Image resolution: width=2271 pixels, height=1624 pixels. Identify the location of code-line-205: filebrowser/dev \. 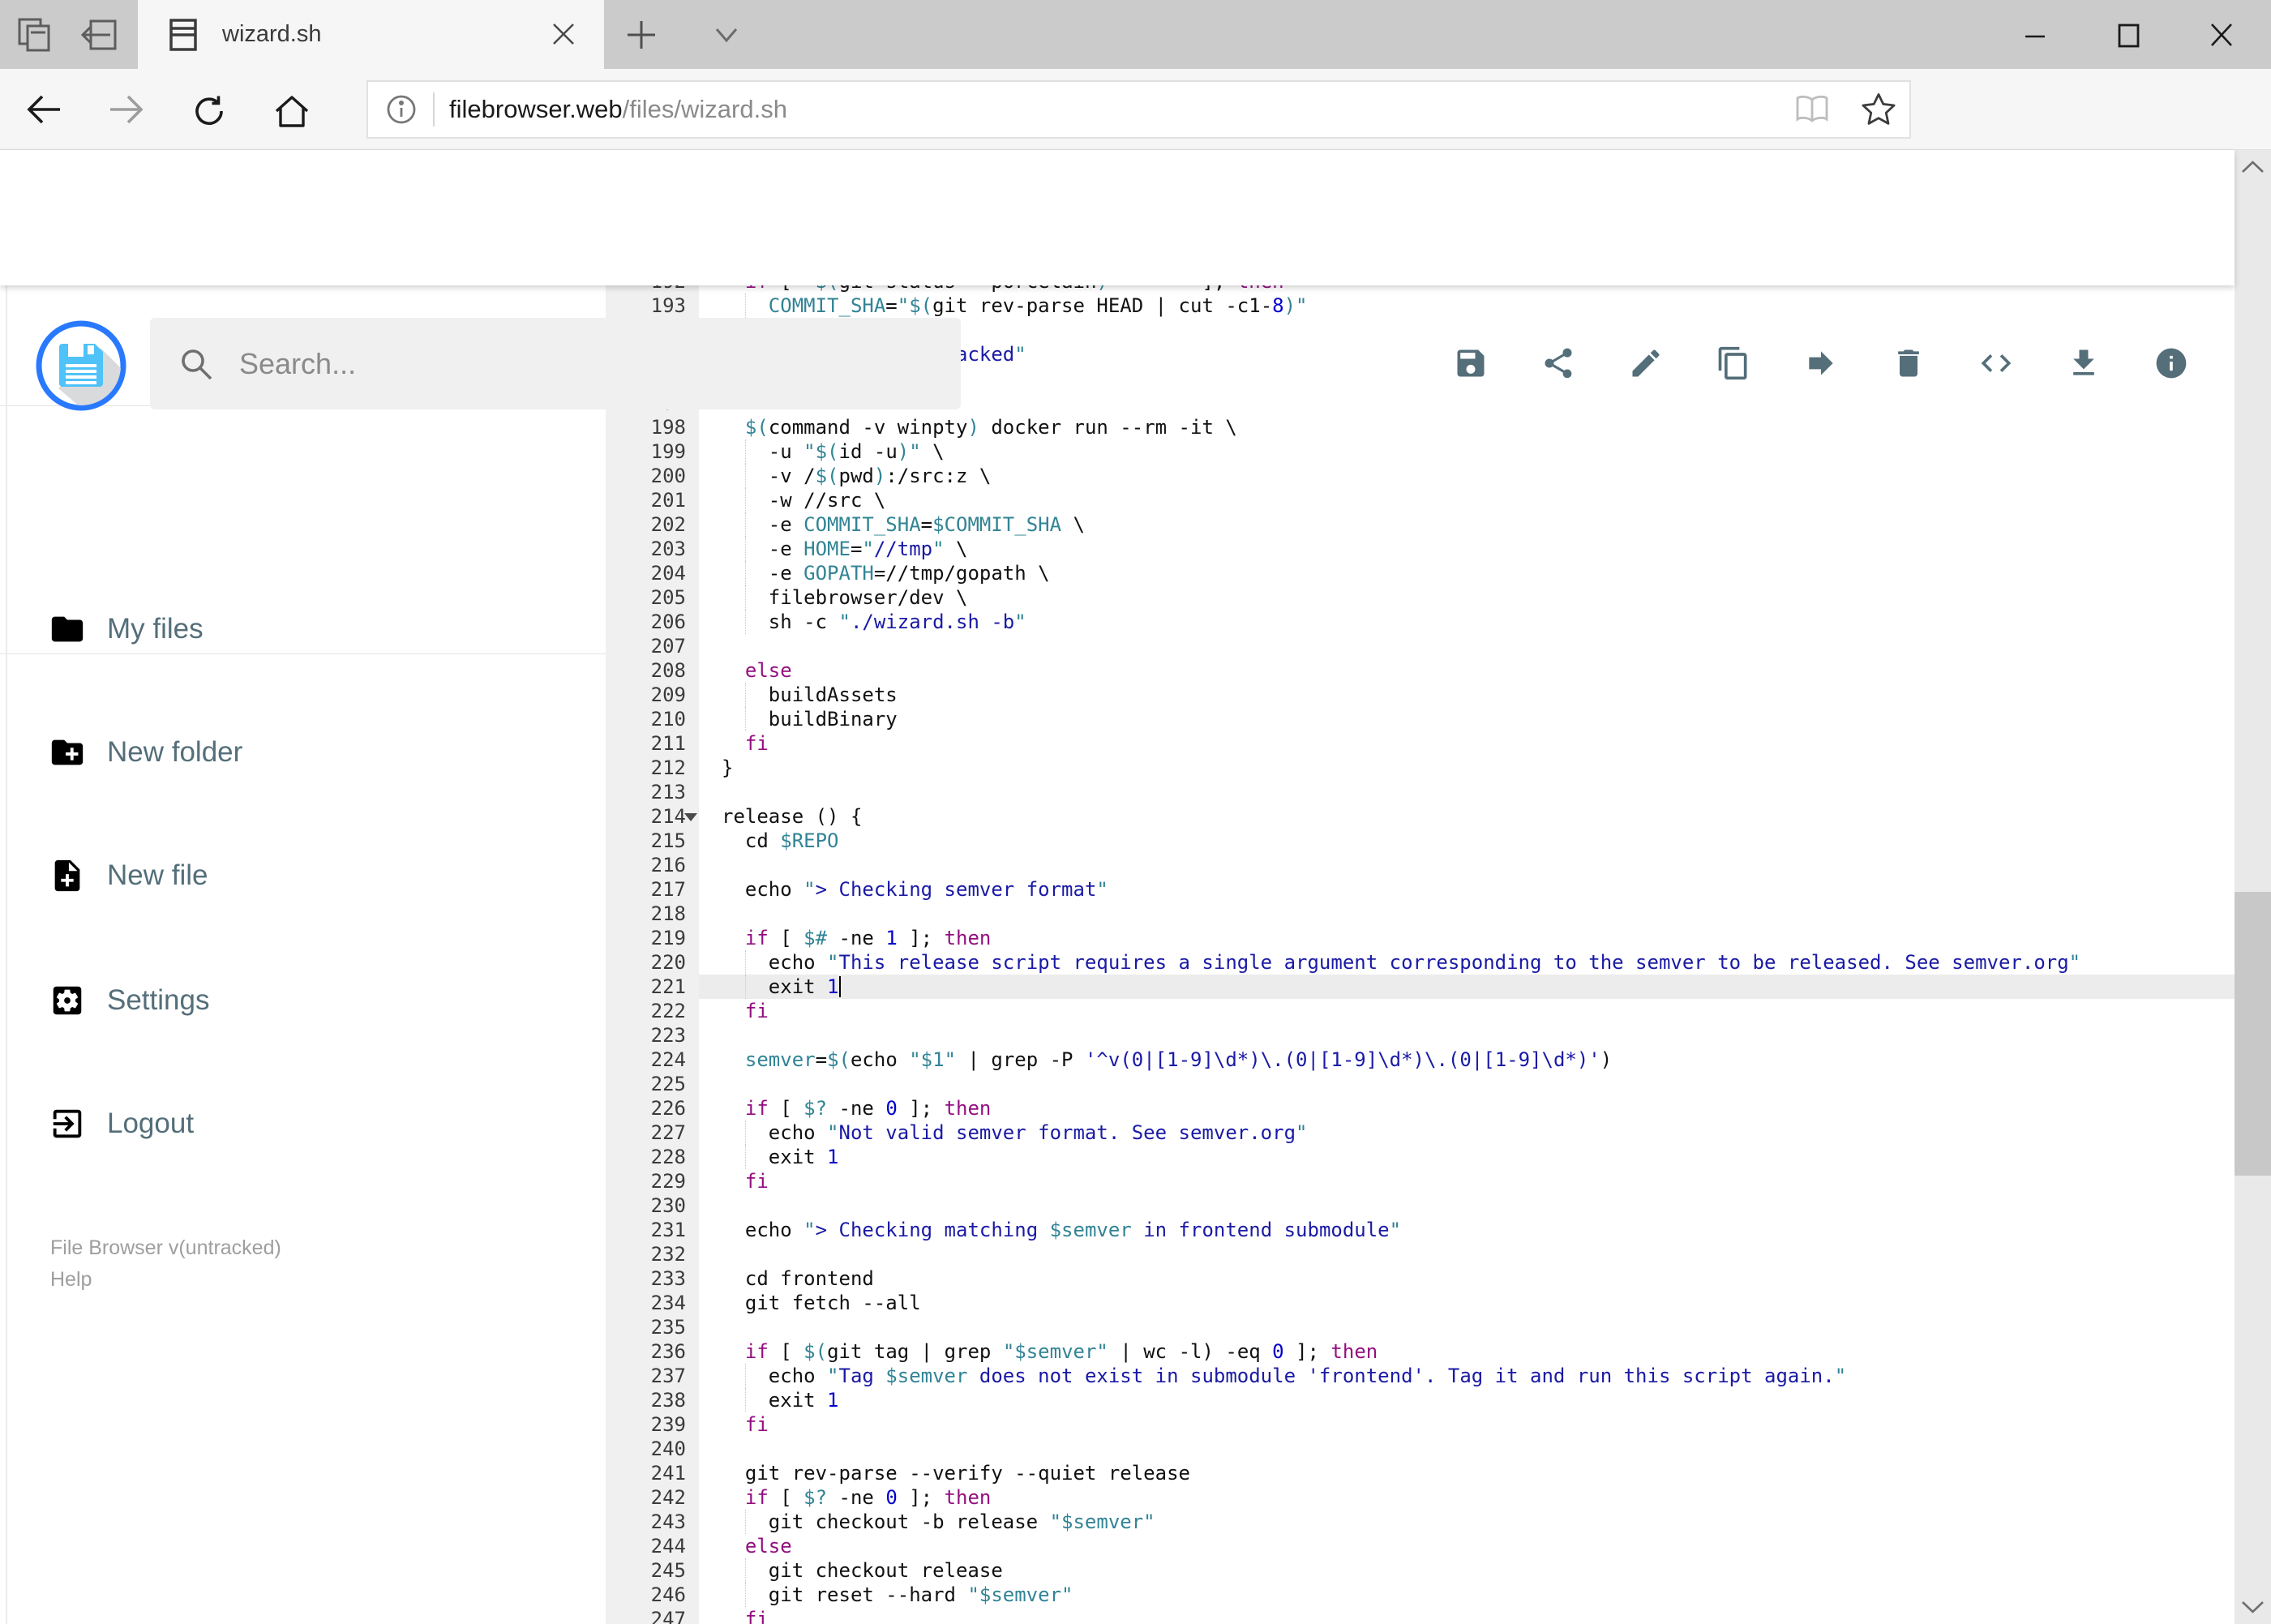
(1467, 597).